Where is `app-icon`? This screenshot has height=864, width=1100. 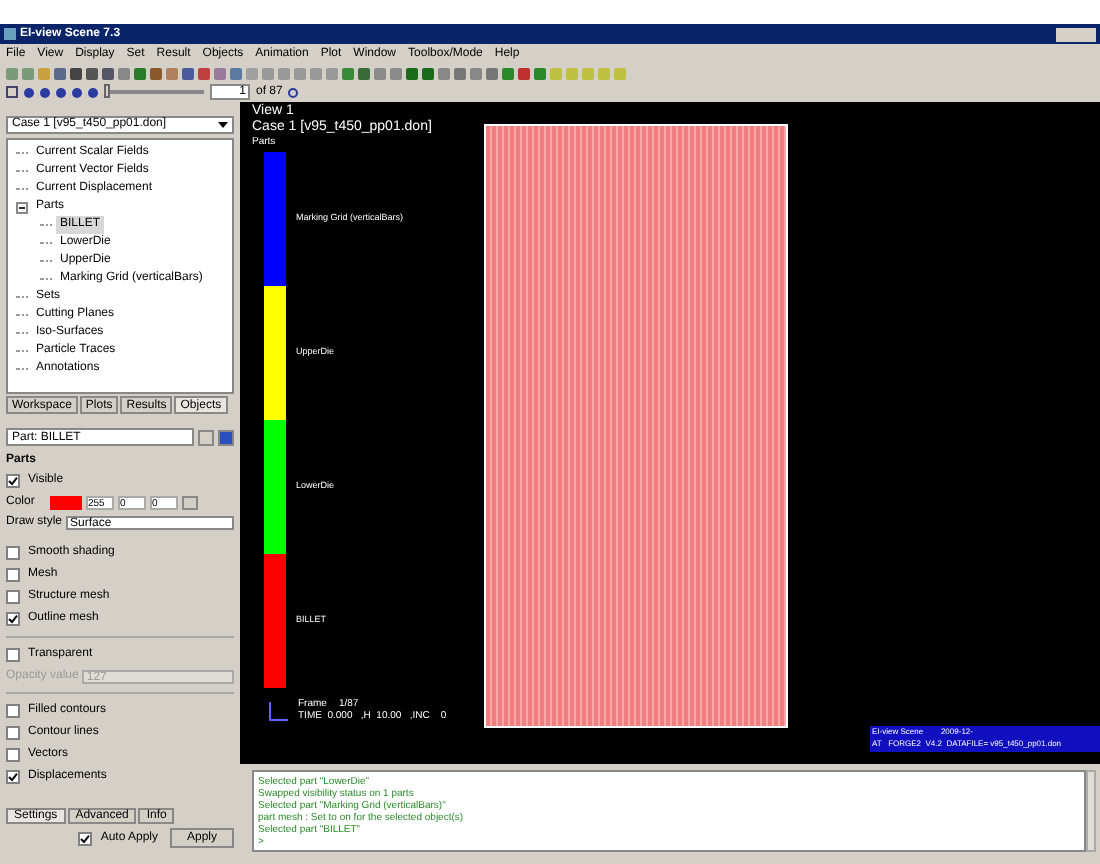
app-icon is located at coordinates (10, 34).